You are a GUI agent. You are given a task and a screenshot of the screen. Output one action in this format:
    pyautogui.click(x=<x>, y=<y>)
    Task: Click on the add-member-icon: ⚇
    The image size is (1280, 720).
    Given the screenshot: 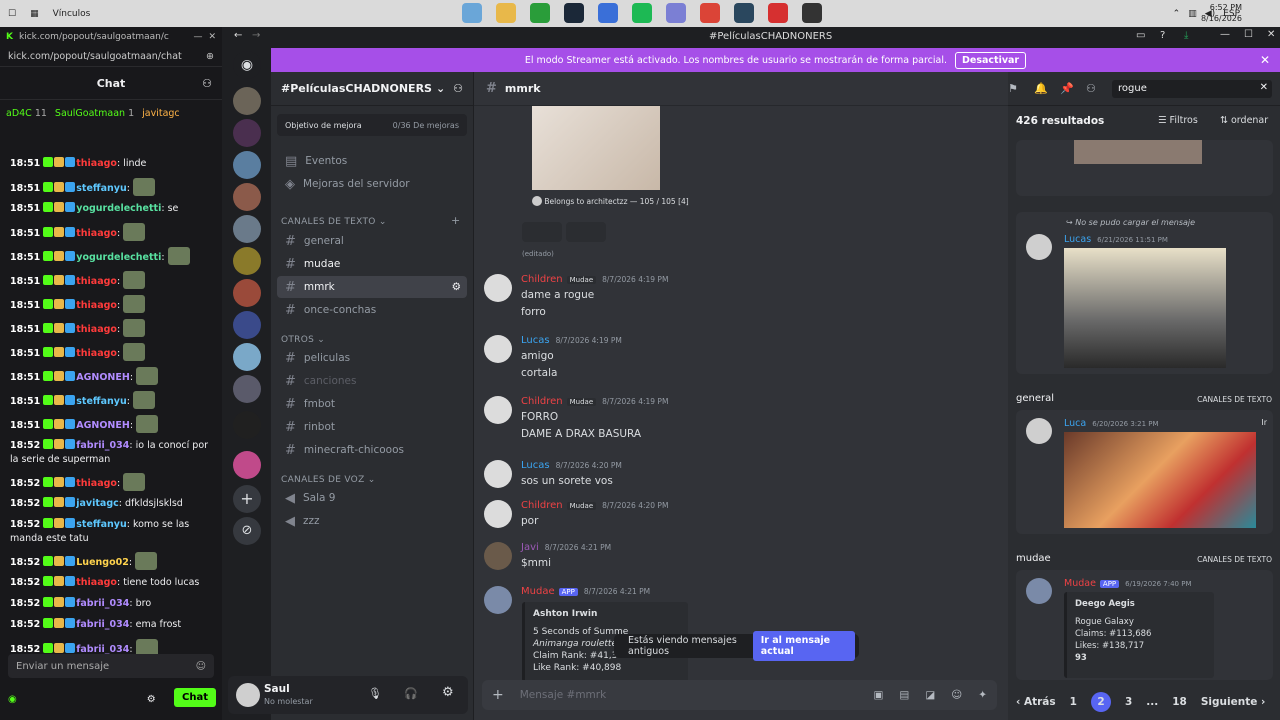 What is the action you would take?
    pyautogui.click(x=458, y=88)
    